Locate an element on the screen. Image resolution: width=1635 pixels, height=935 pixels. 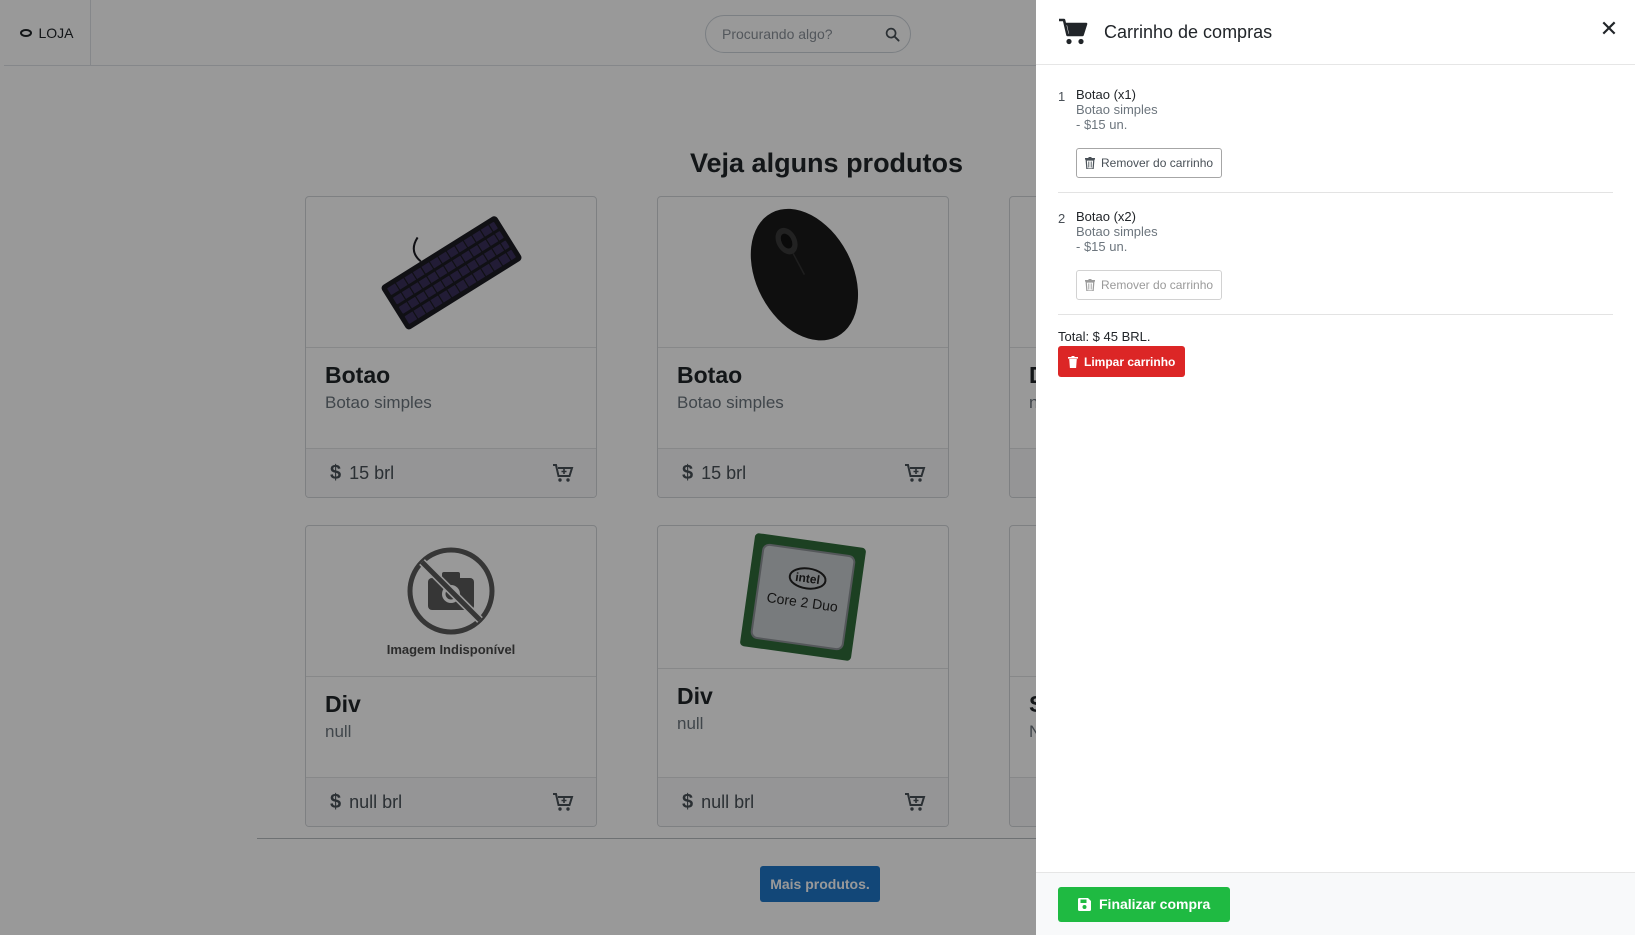
cart-total: Total: $ 45 BRL. is located at coordinates (1104, 336).